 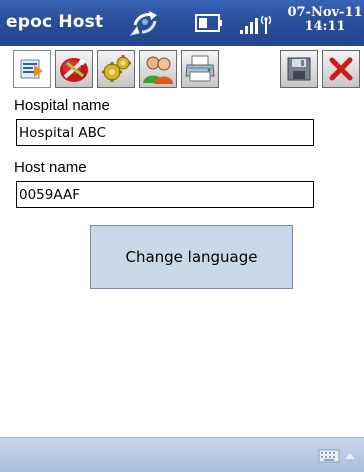 What do you see at coordinates (191, 257) in the screenshot?
I see `change-language-button: Change language` at bounding box center [191, 257].